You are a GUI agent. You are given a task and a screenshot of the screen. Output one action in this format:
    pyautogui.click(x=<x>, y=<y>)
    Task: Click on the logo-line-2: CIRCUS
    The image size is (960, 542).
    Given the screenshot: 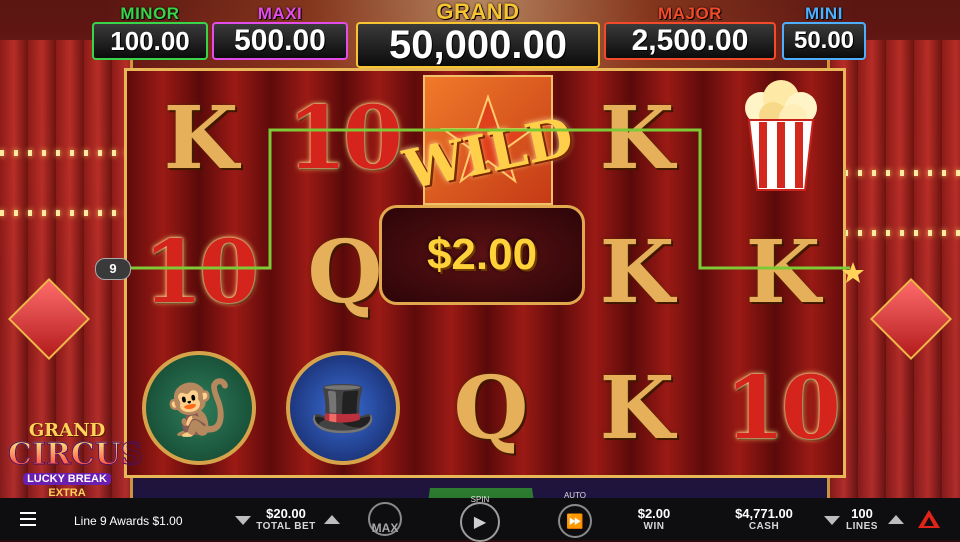 What is the action you would take?
    pyautogui.click(x=76, y=454)
    